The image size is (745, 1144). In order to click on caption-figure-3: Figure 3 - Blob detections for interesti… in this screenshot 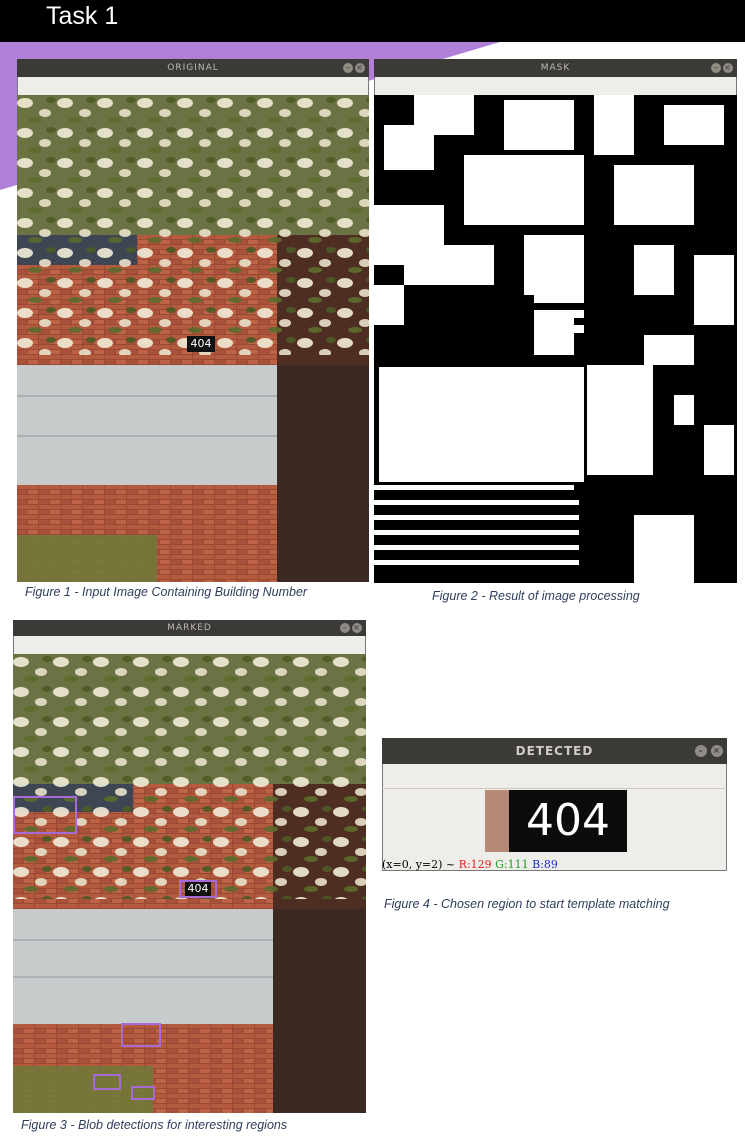, I will do `click(154, 1125)`.